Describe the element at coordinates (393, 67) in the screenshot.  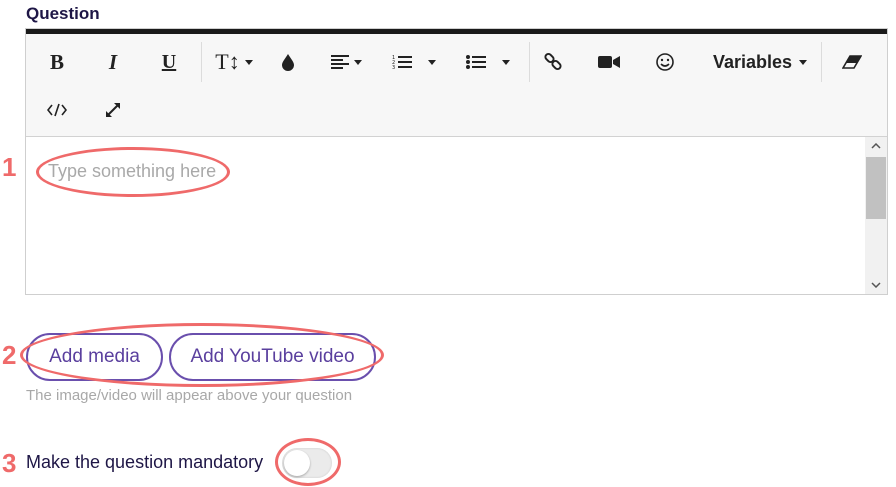
I see `svg-text: 3` at that location.